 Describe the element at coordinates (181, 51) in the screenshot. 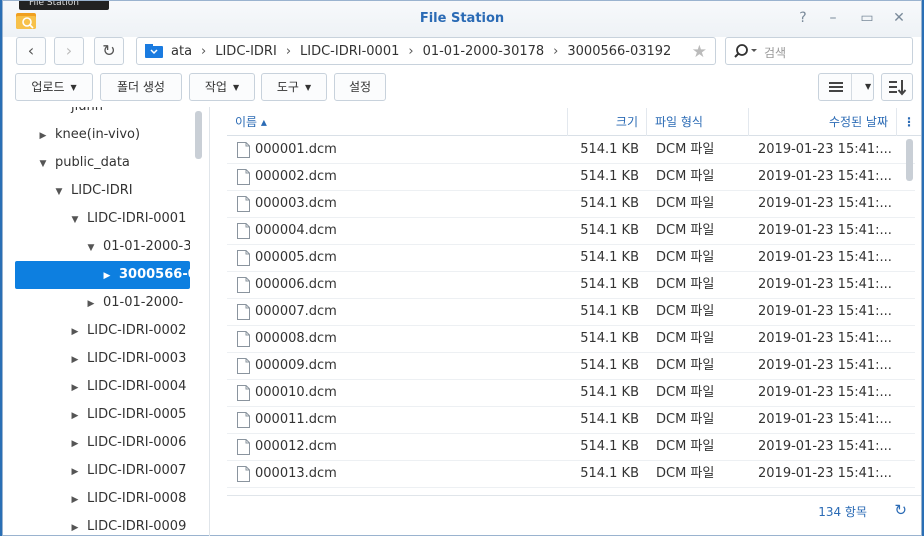

I see `breadcrumb-item: ata` at that location.